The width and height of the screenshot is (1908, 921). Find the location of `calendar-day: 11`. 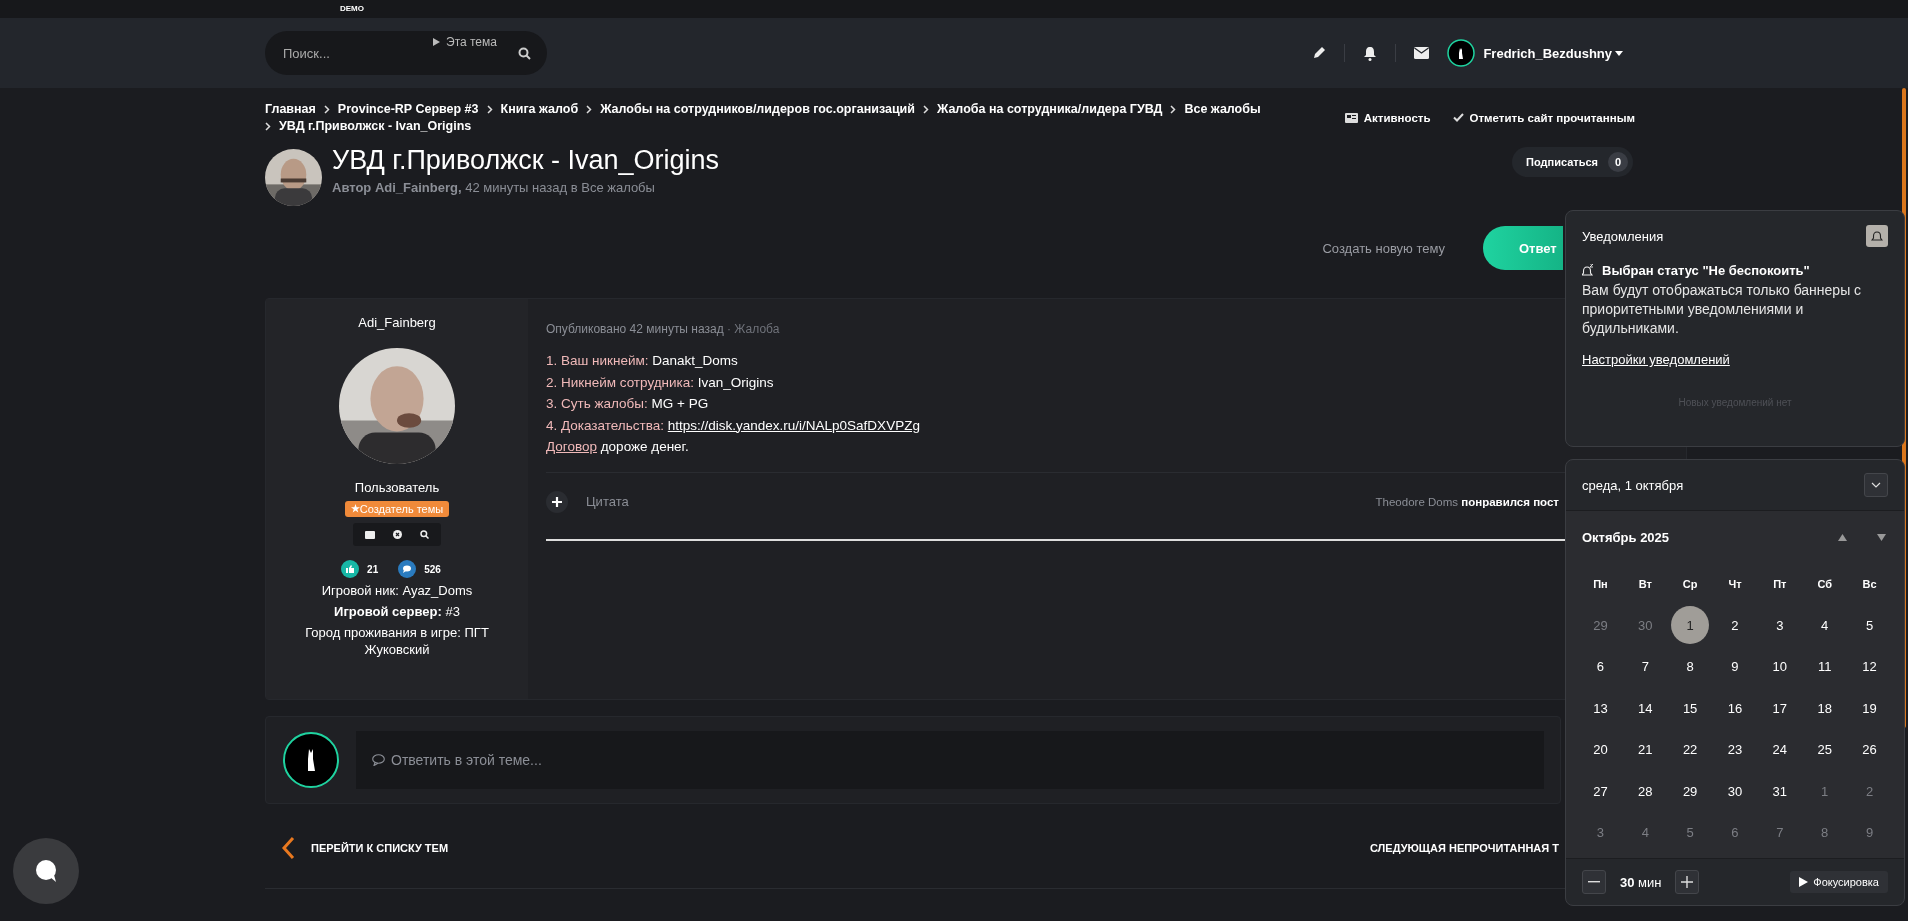

calendar-day: 11 is located at coordinates (1824, 666).